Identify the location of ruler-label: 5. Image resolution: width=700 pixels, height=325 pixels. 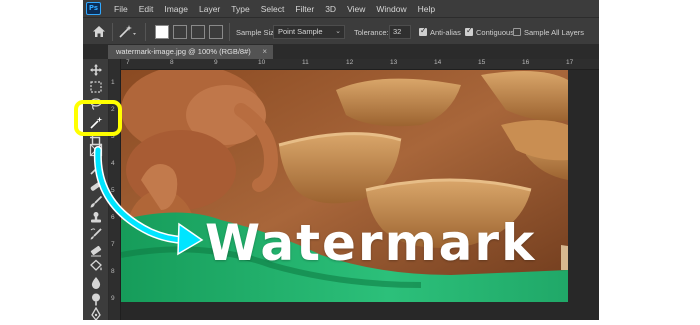
(113, 190).